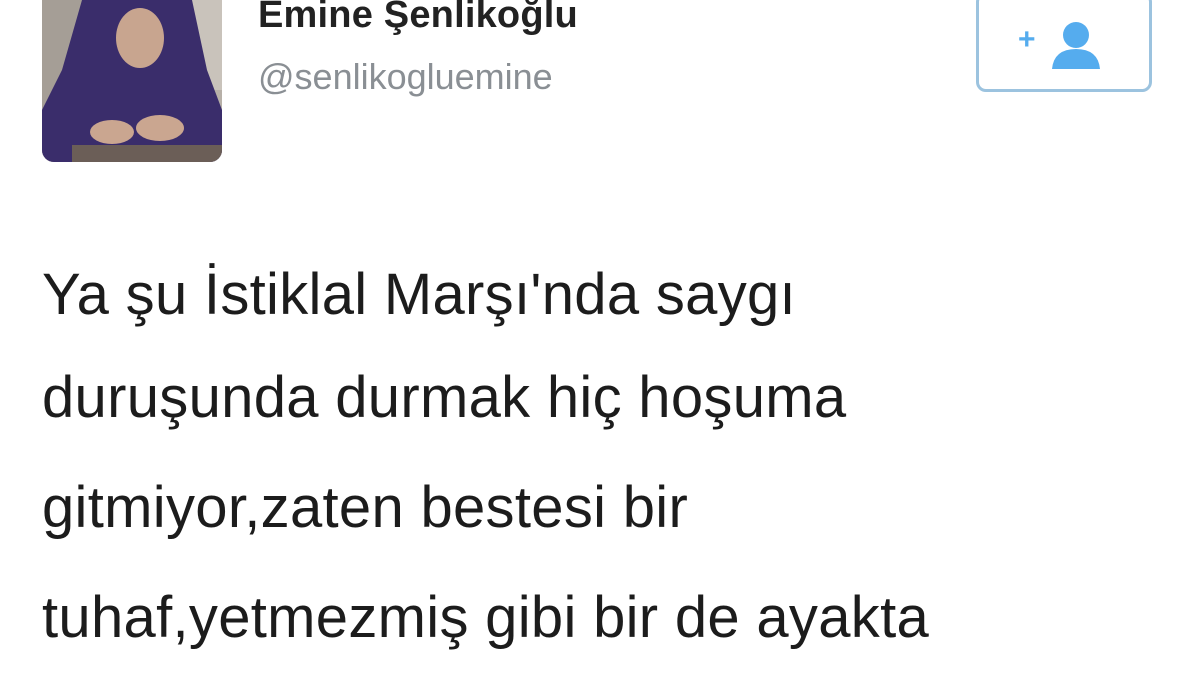 This screenshot has width=1200, height=675. I want to click on author-handle: @senlikogluemine, so click(405, 77).